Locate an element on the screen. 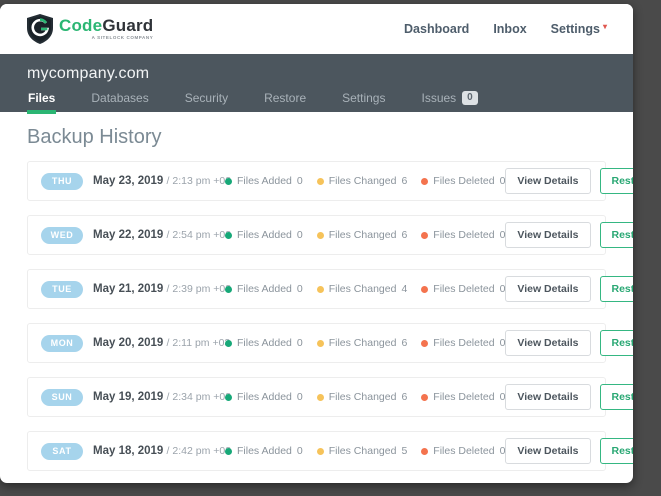 The image size is (661, 496). backup-date: May 18, 2019 / 2:42 pm +03 is located at coordinates (162, 451).